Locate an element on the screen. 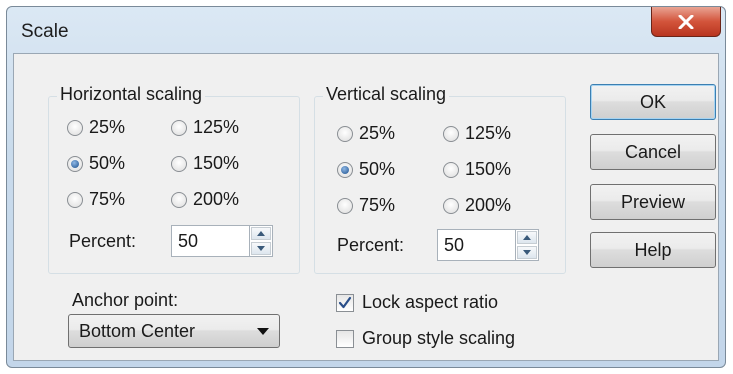 The width and height of the screenshot is (733, 374). h-percent-spinner is located at coordinates (222, 241).